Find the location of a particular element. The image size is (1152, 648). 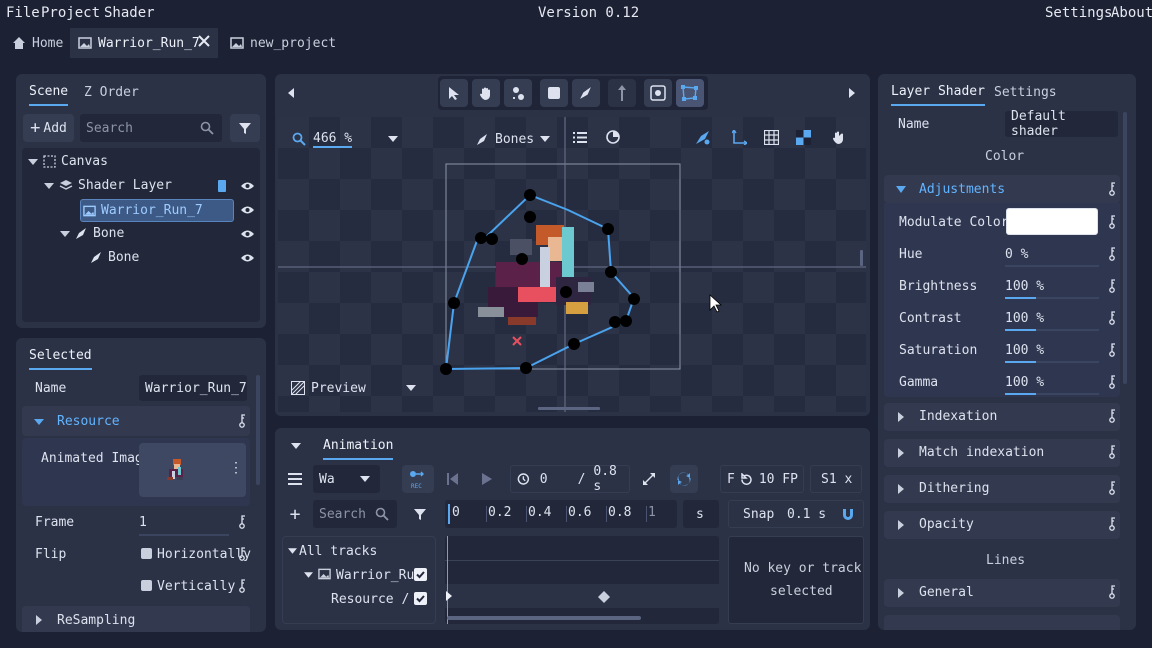

animated-image-preview: ⋮ is located at coordinates (192, 470).